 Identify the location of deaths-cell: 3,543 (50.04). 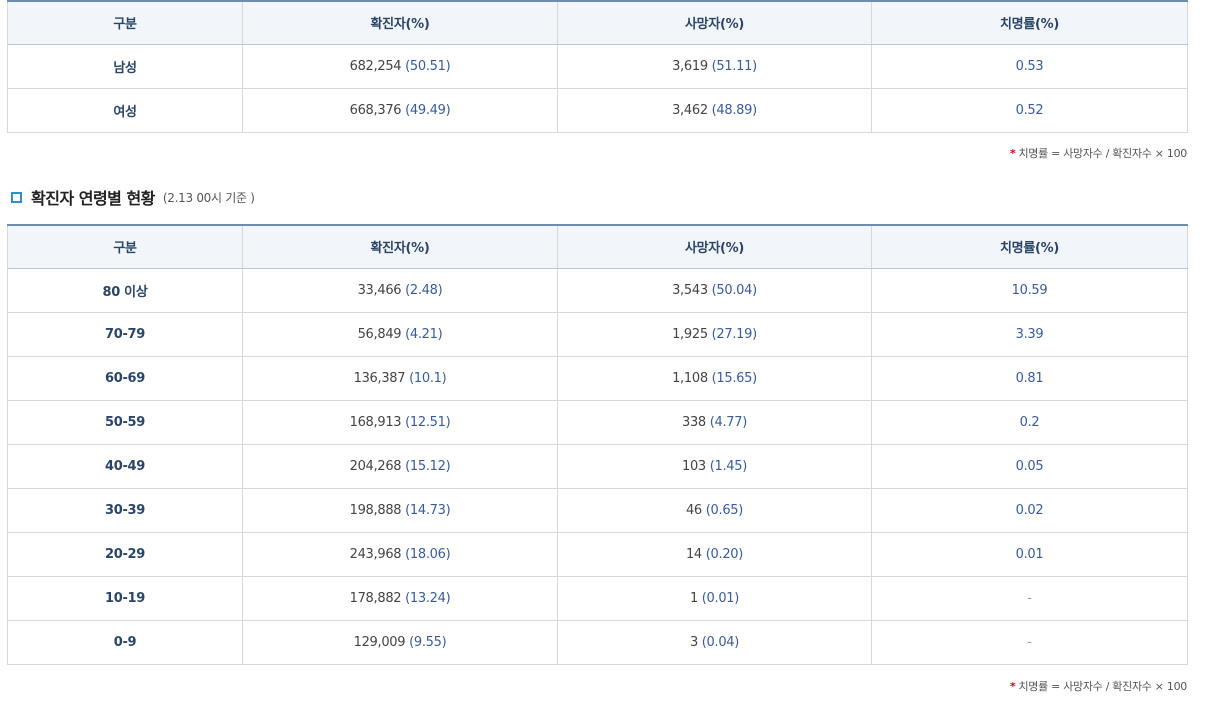
(714, 290).